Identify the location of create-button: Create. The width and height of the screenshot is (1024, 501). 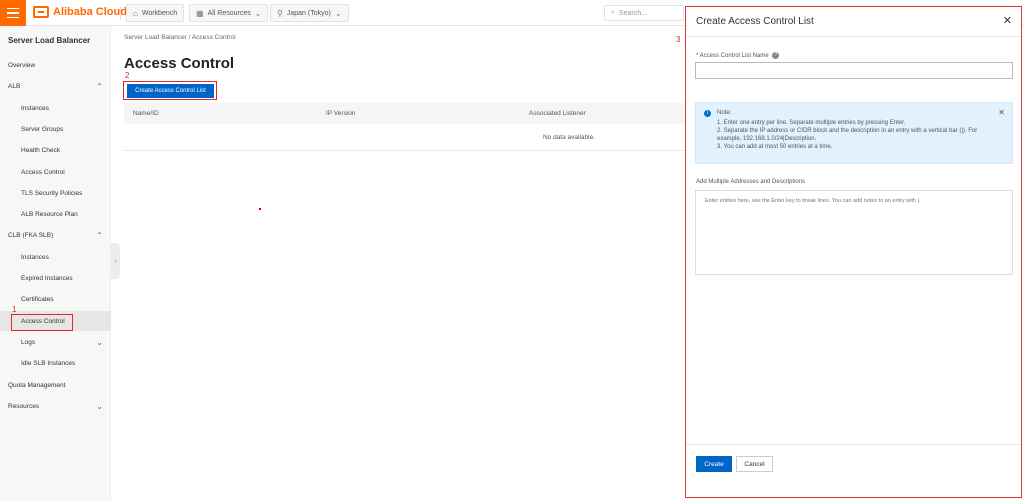
(714, 464).